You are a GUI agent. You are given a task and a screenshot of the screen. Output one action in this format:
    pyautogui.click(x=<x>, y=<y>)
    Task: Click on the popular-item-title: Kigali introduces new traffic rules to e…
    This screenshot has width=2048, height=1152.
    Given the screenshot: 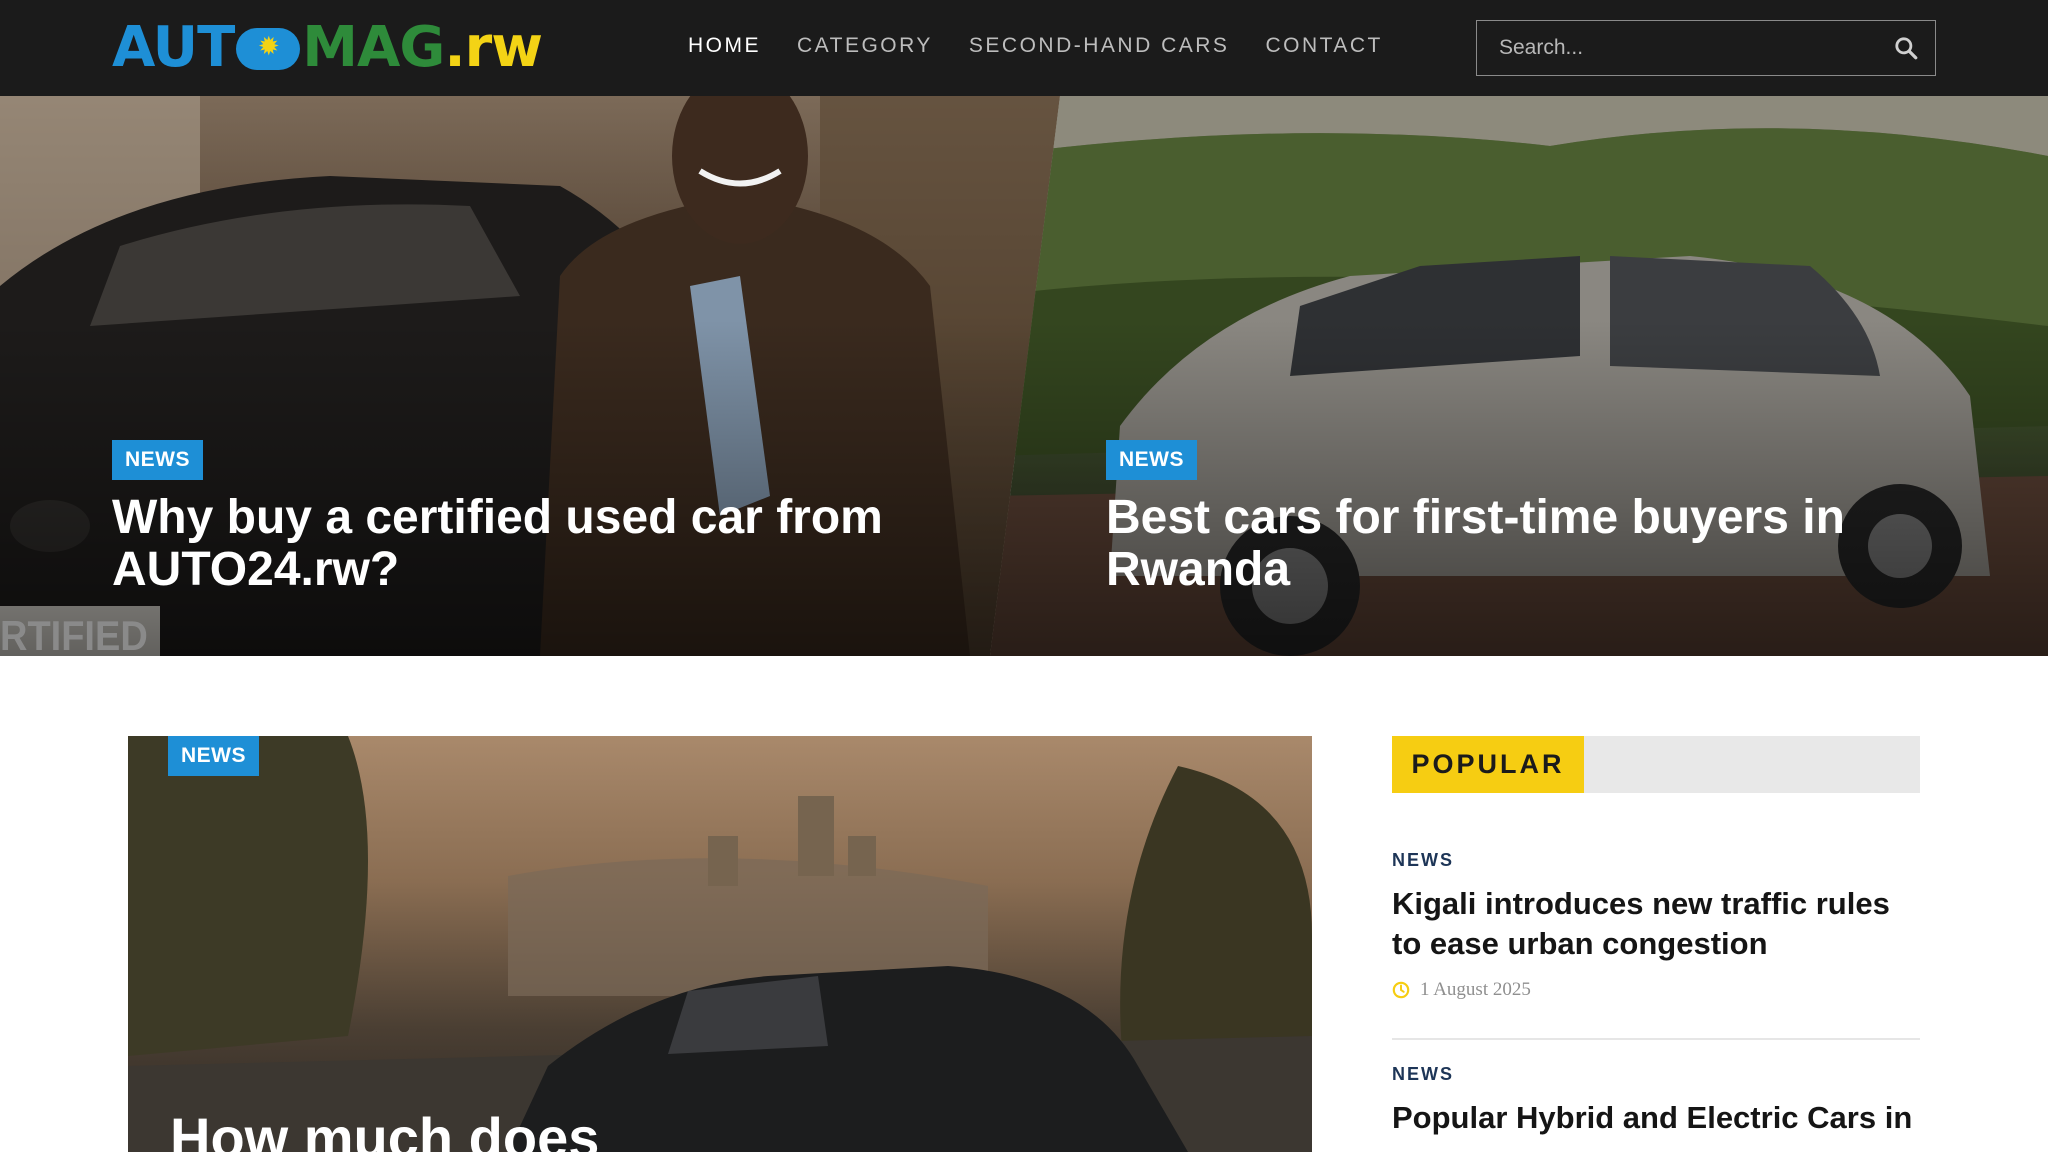 What is the action you would take?
    pyautogui.click(x=1656, y=924)
    